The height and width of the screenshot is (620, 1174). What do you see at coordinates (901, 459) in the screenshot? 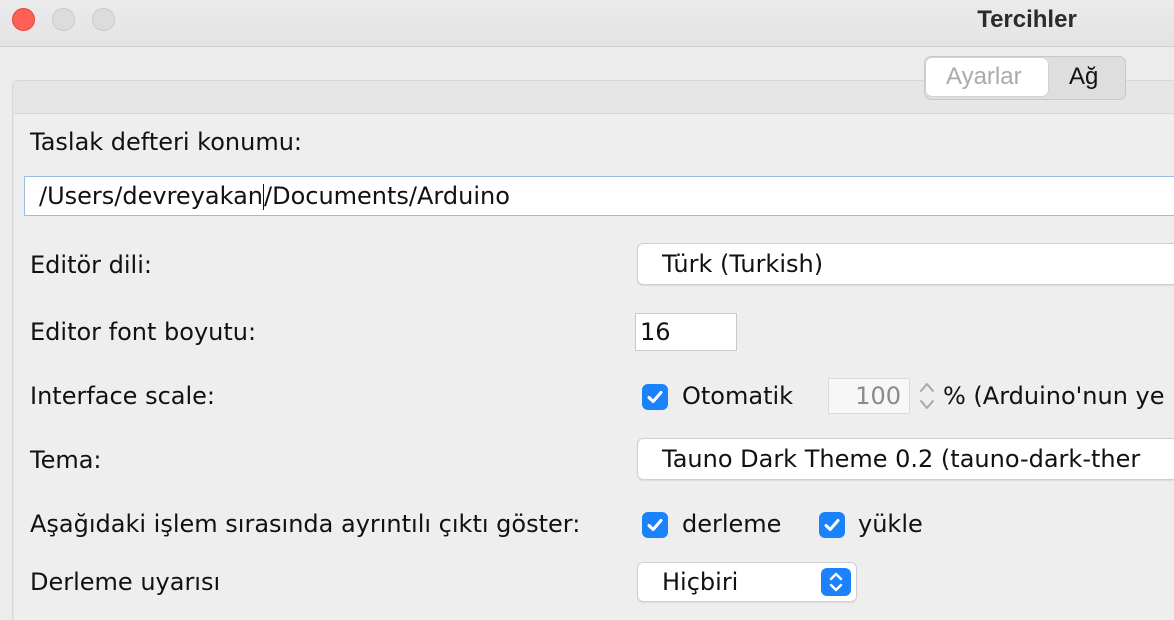
I see `theme-value: Tauno Dark Theme 0.2 (tauno-dark-ther` at bounding box center [901, 459].